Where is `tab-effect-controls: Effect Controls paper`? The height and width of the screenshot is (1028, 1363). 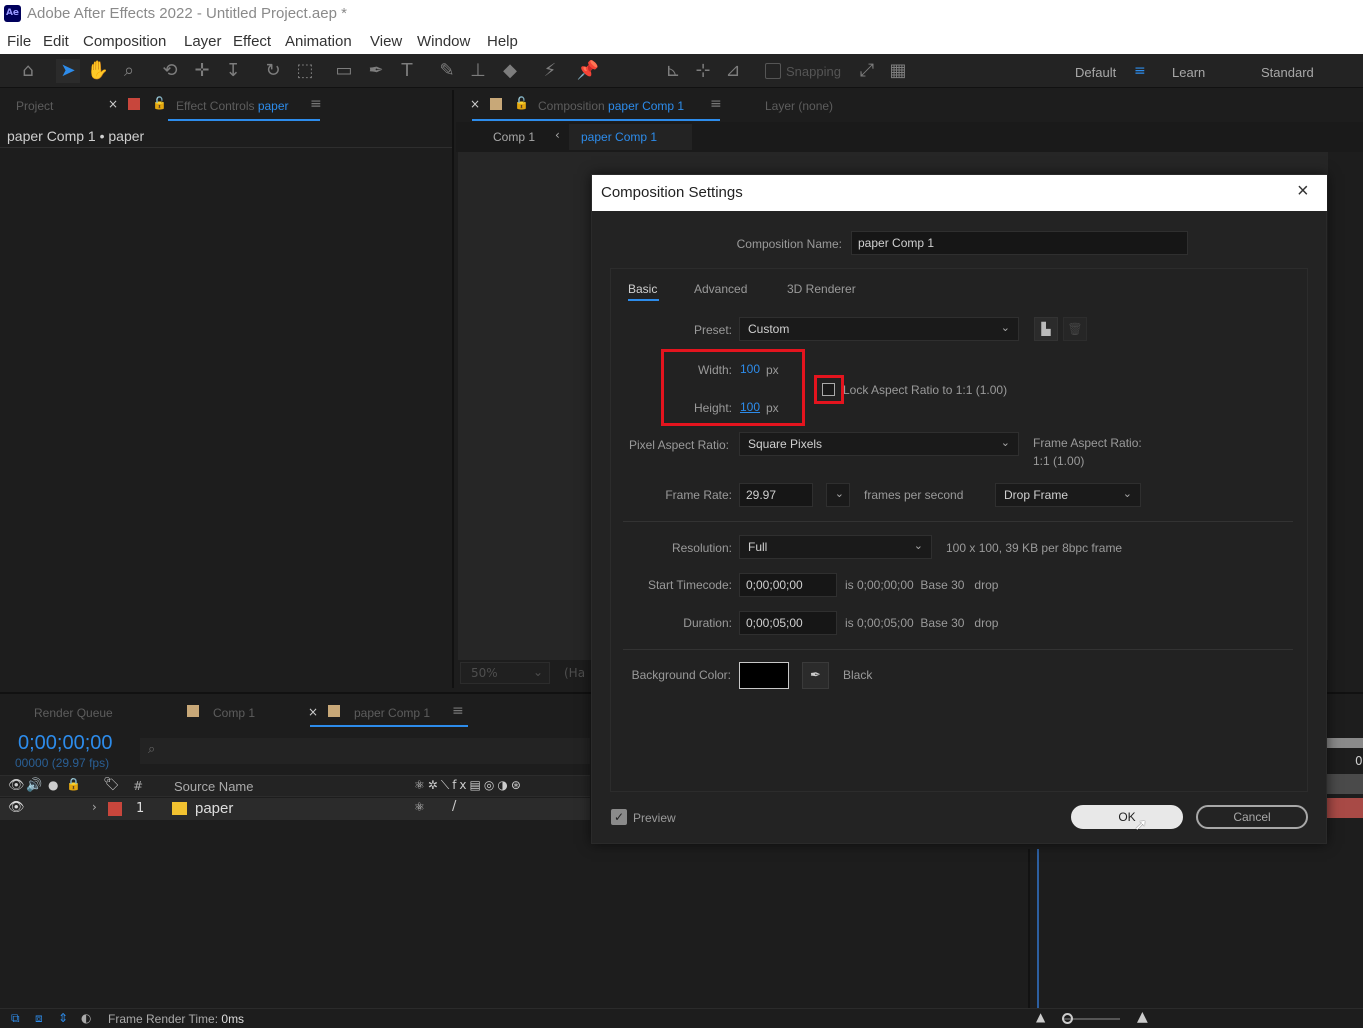 tab-effect-controls: Effect Controls paper is located at coordinates (232, 106).